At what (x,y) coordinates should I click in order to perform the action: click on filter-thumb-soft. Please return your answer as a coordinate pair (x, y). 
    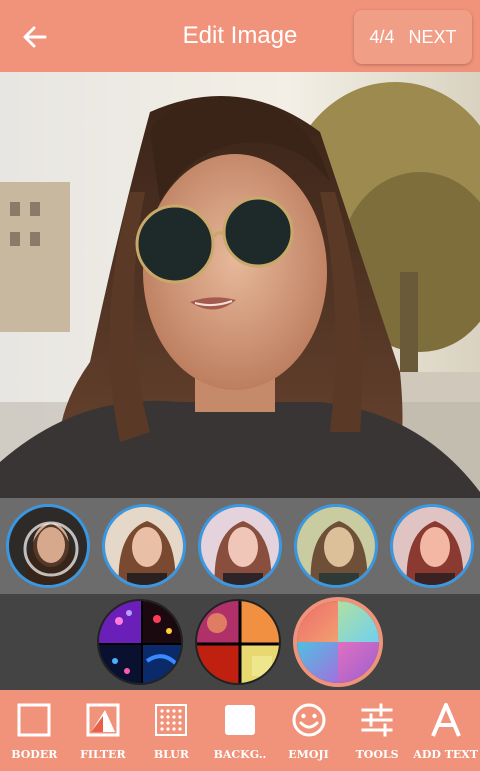
    Looking at the image, I should click on (240, 546).